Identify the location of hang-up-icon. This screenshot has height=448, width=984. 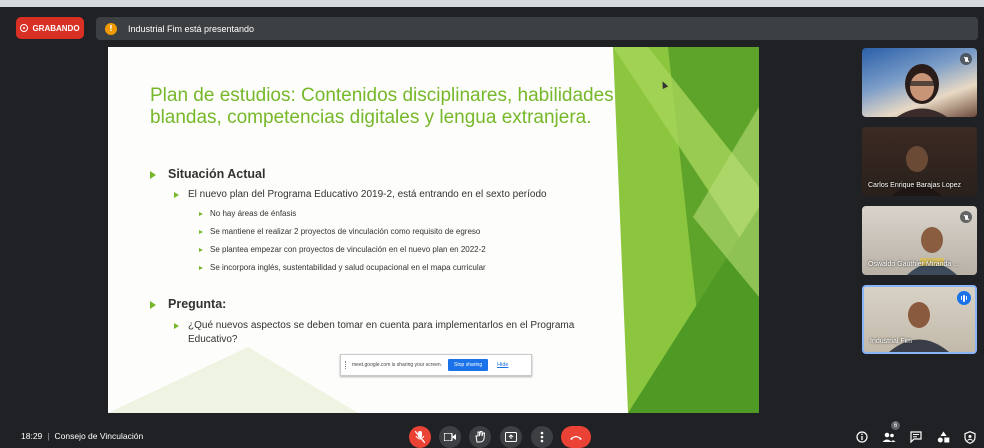
(576, 438).